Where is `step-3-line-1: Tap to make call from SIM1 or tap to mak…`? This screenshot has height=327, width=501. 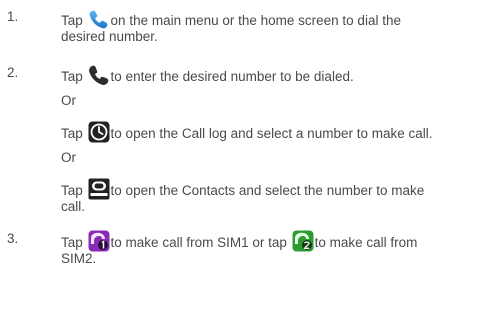
step-3-line-1: Tap to make call from SIM1 or tap to mak… is located at coordinates (239, 241).